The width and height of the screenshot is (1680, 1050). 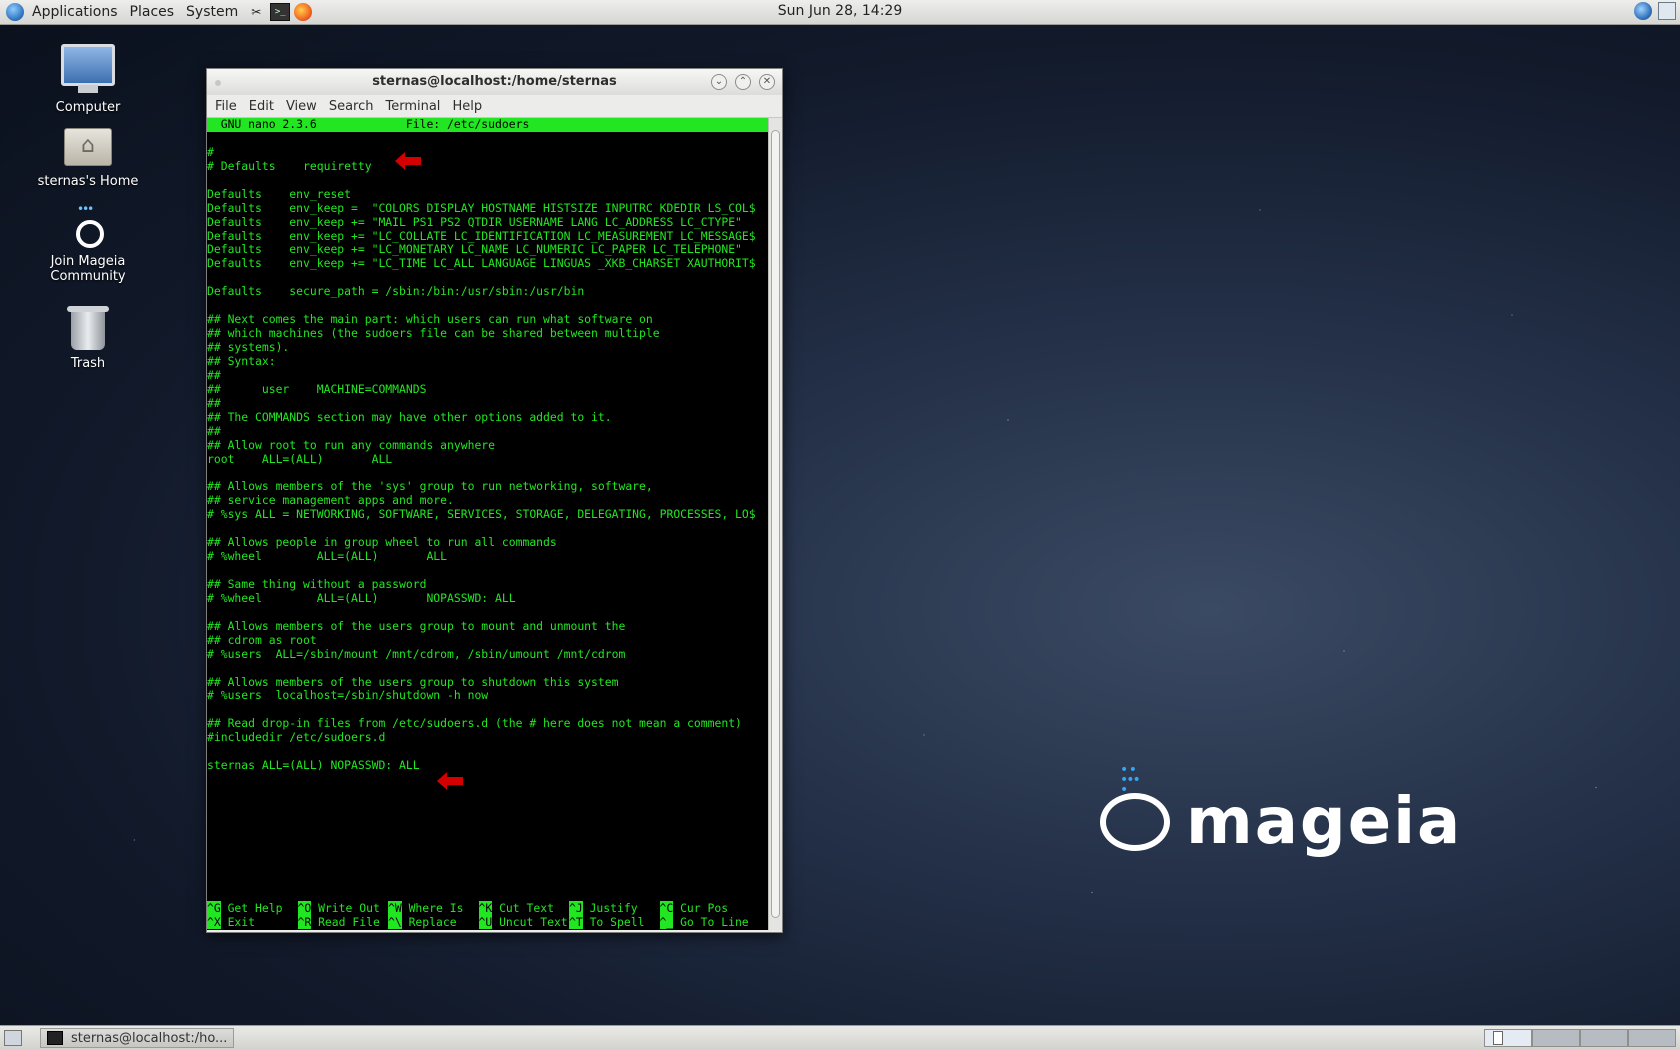 I want to click on menu-applications: Applications, so click(x=75, y=12).